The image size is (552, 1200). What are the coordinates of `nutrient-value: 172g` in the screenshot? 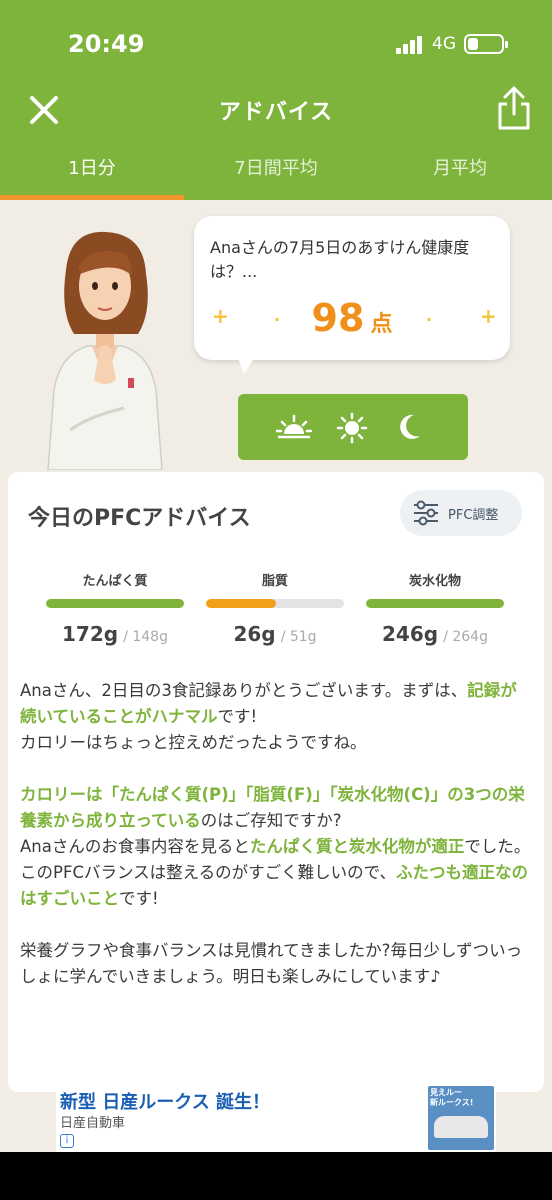 It's located at (90, 634).